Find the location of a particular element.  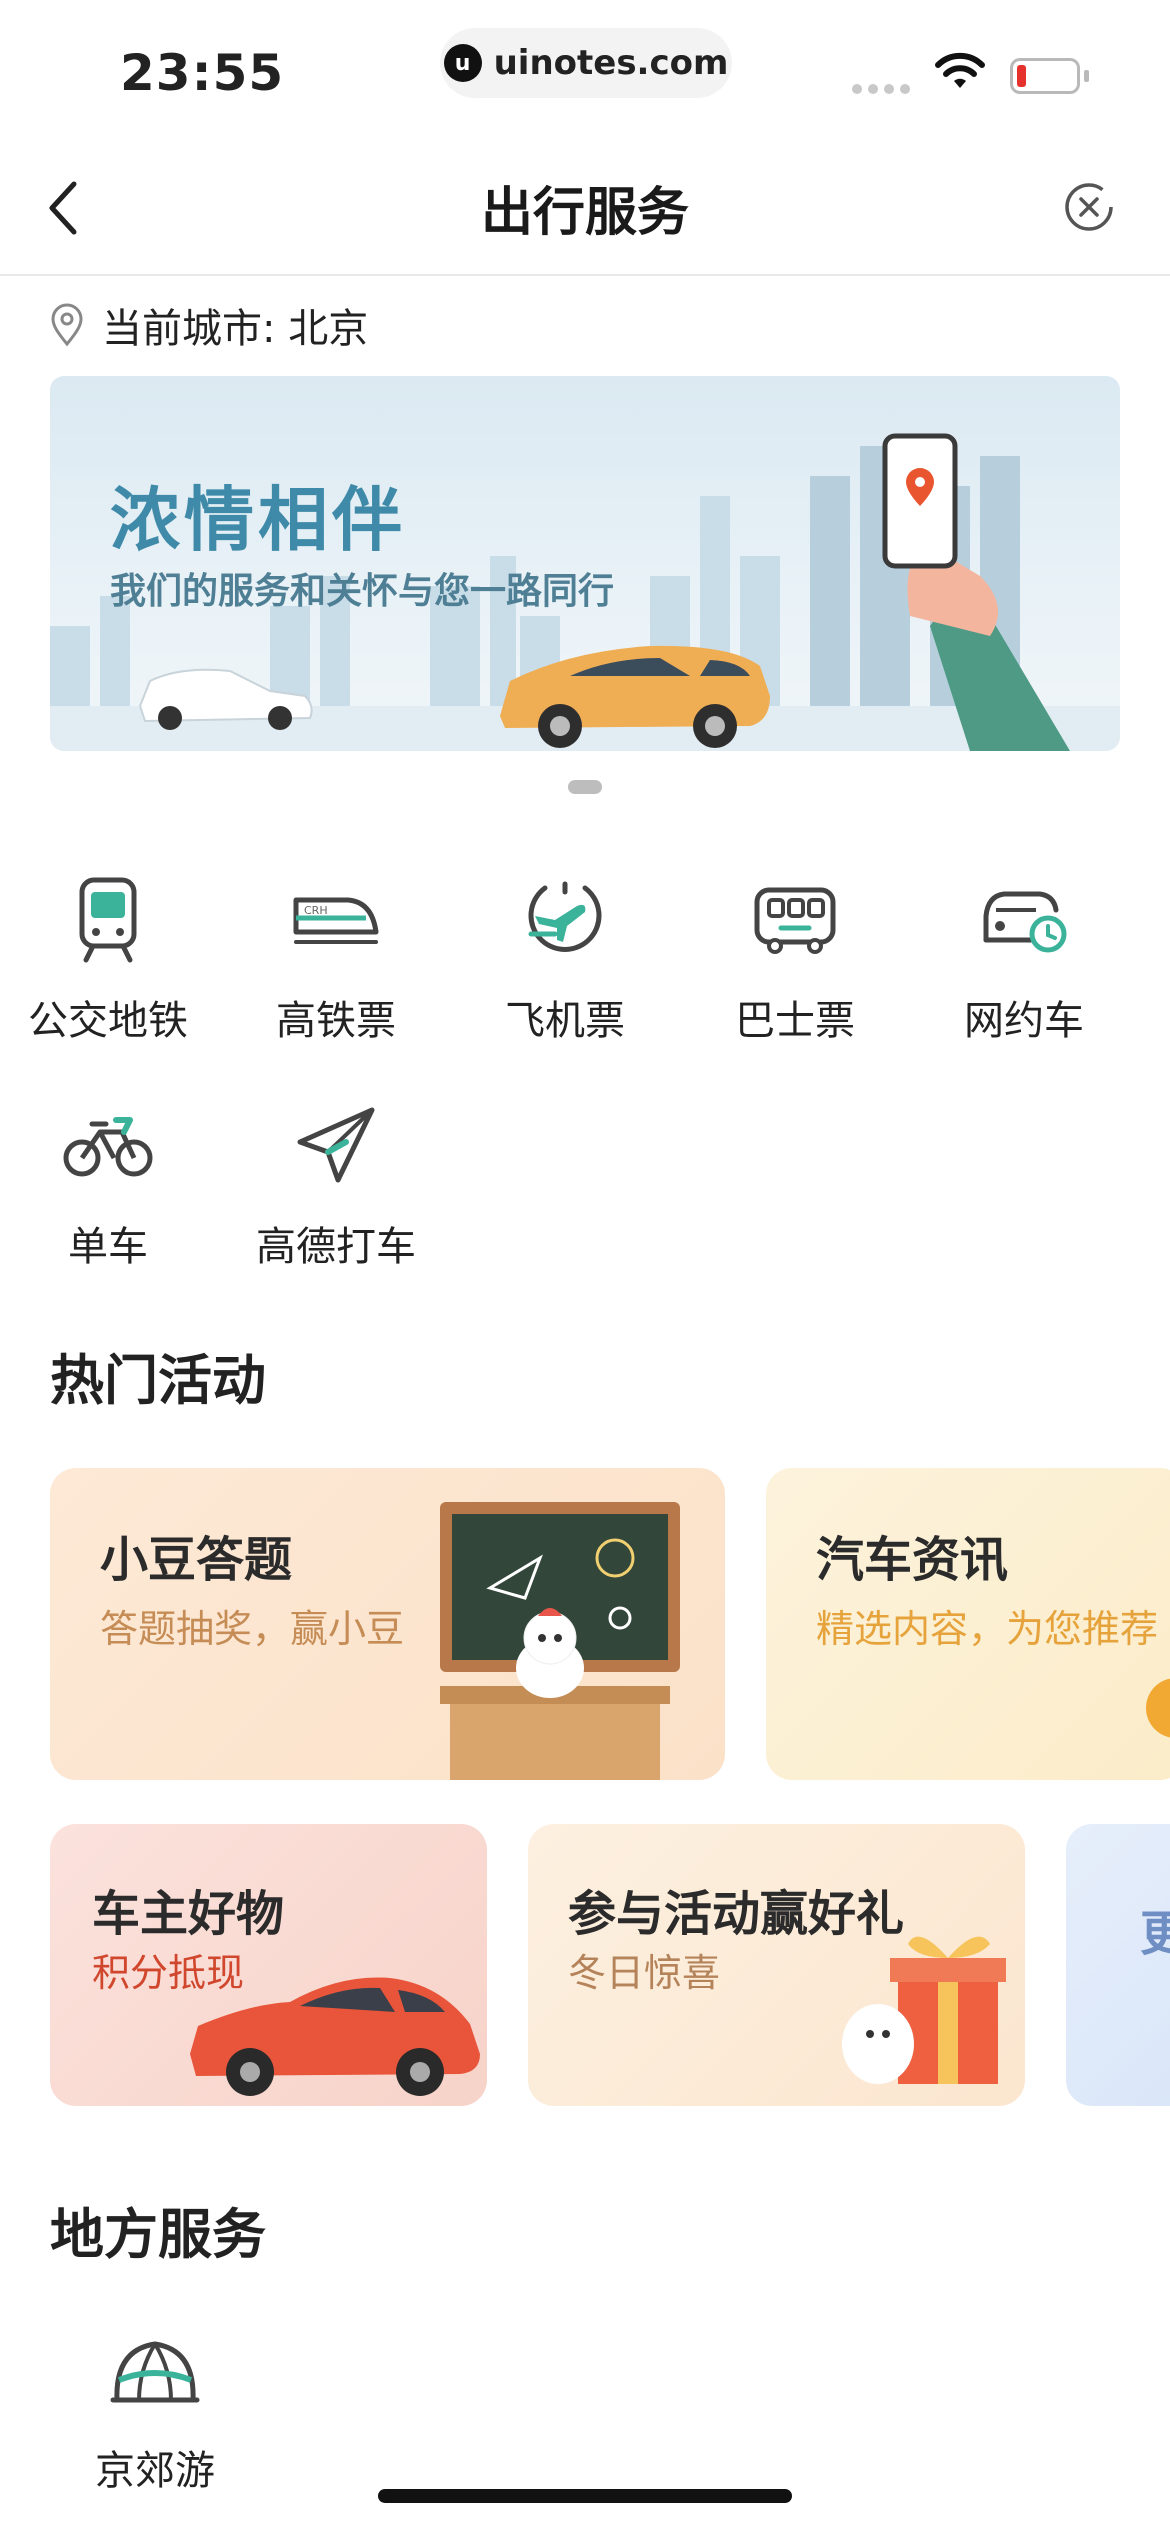

blackboard-illustration is located at coordinates (560, 1641).